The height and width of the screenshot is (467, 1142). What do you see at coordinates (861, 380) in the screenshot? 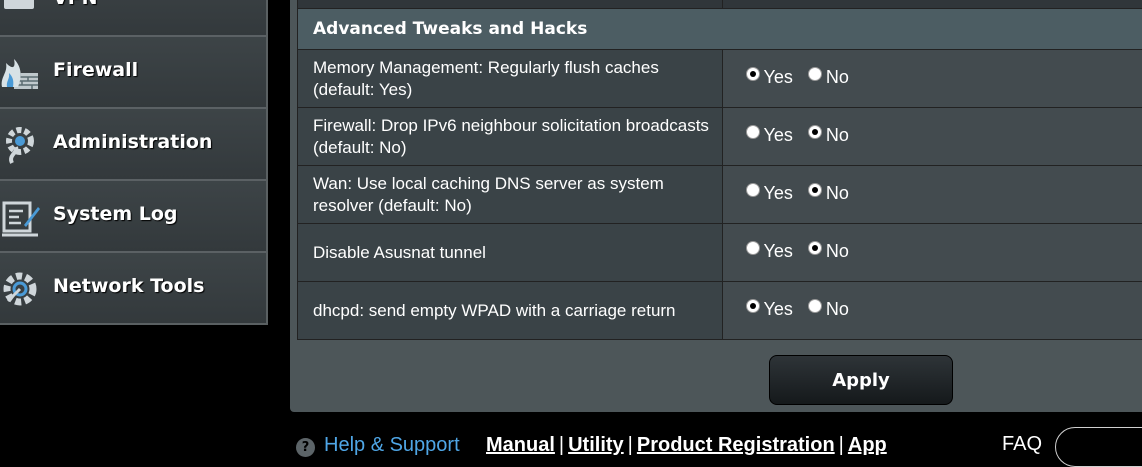
I see `apply-button: Apply` at bounding box center [861, 380].